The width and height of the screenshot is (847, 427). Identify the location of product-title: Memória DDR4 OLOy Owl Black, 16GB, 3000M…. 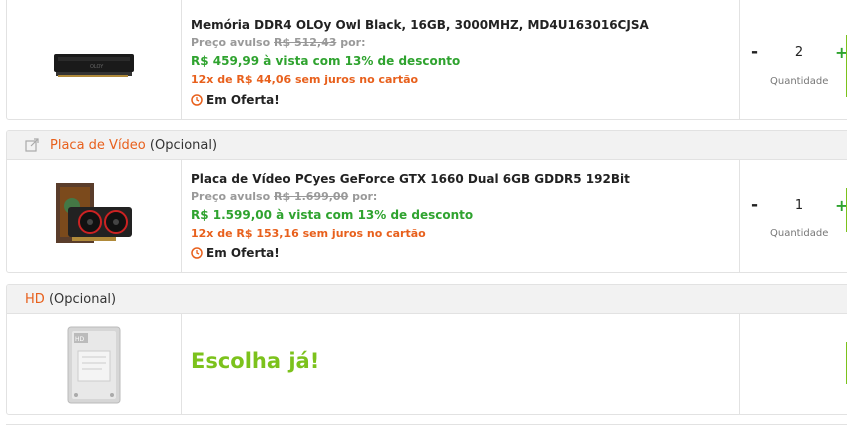
(420, 25).